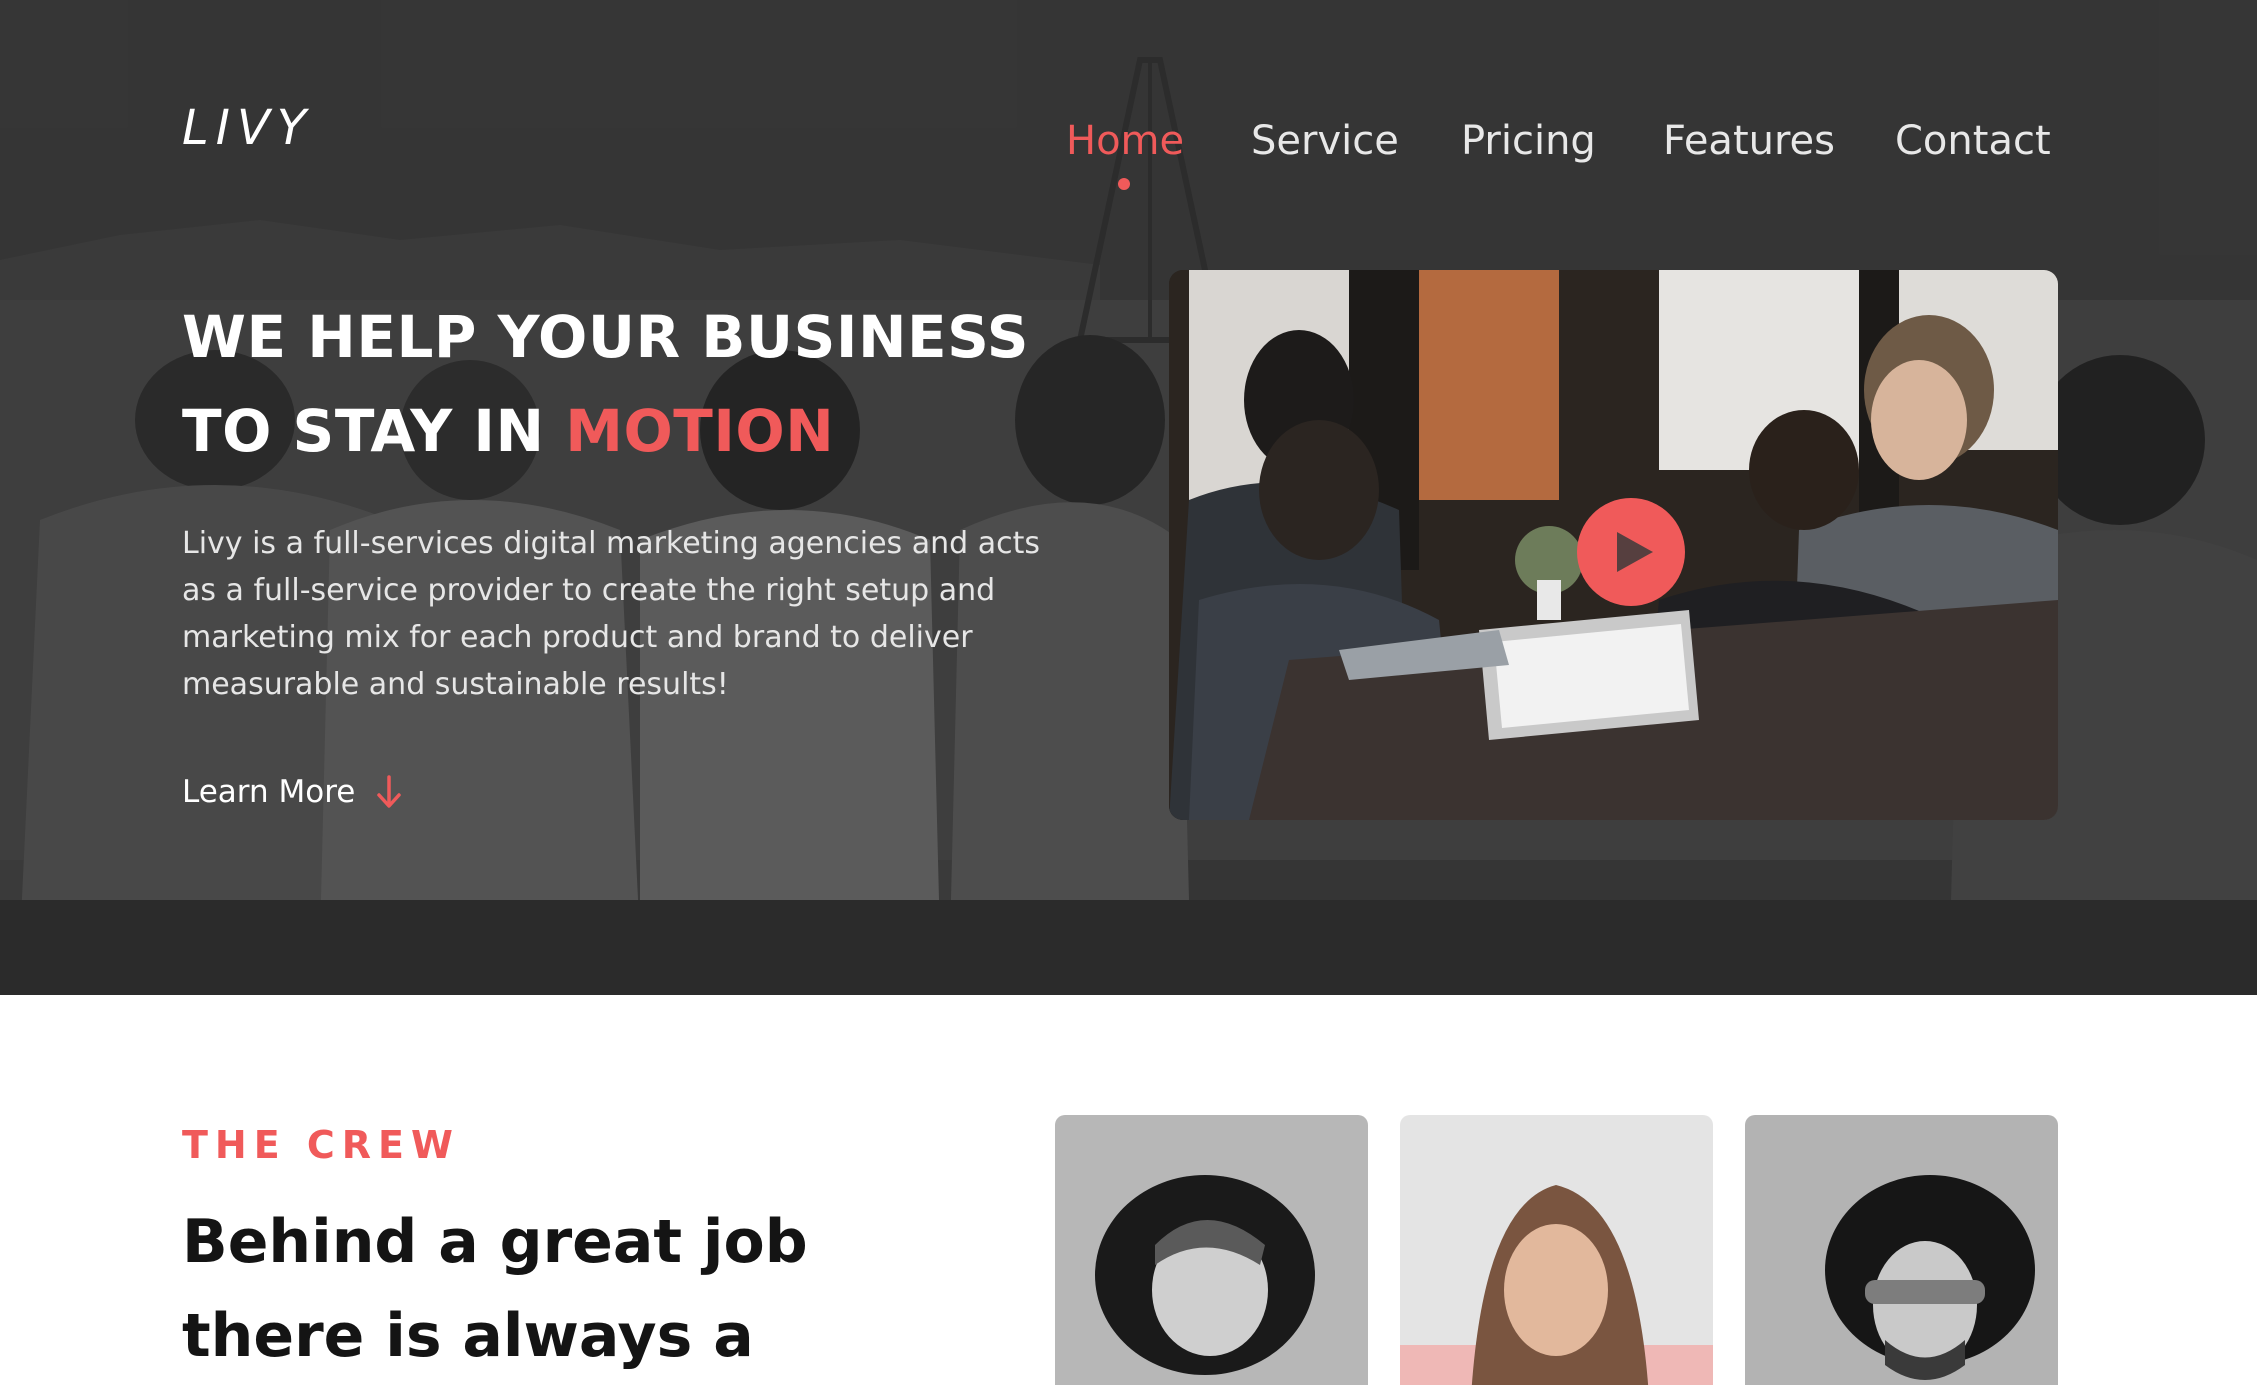  What do you see at coordinates (1635, 552) in the screenshot?
I see `play-icon` at bounding box center [1635, 552].